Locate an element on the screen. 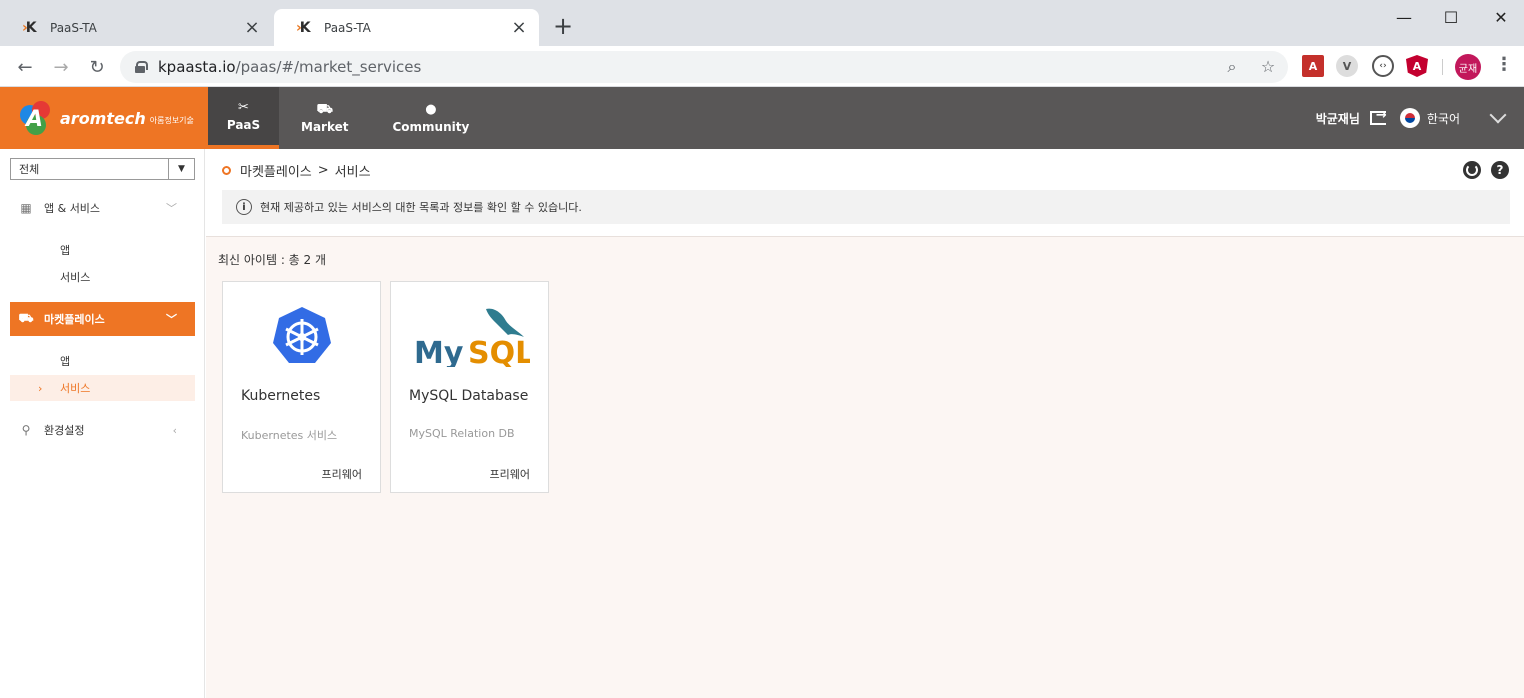  vue-extension-icon: V is located at coordinates (1347, 66).